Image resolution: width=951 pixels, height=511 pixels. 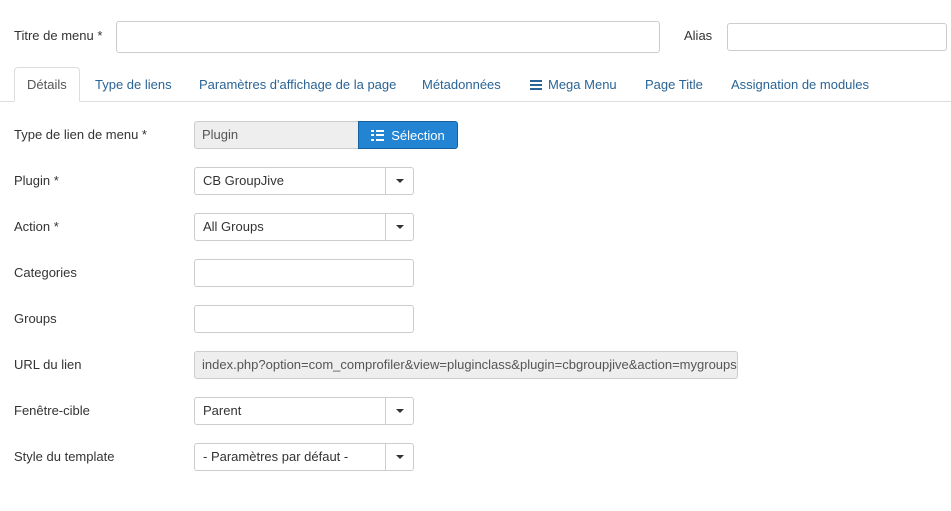 I want to click on tab-metadata: Métadonnées, so click(x=461, y=84).